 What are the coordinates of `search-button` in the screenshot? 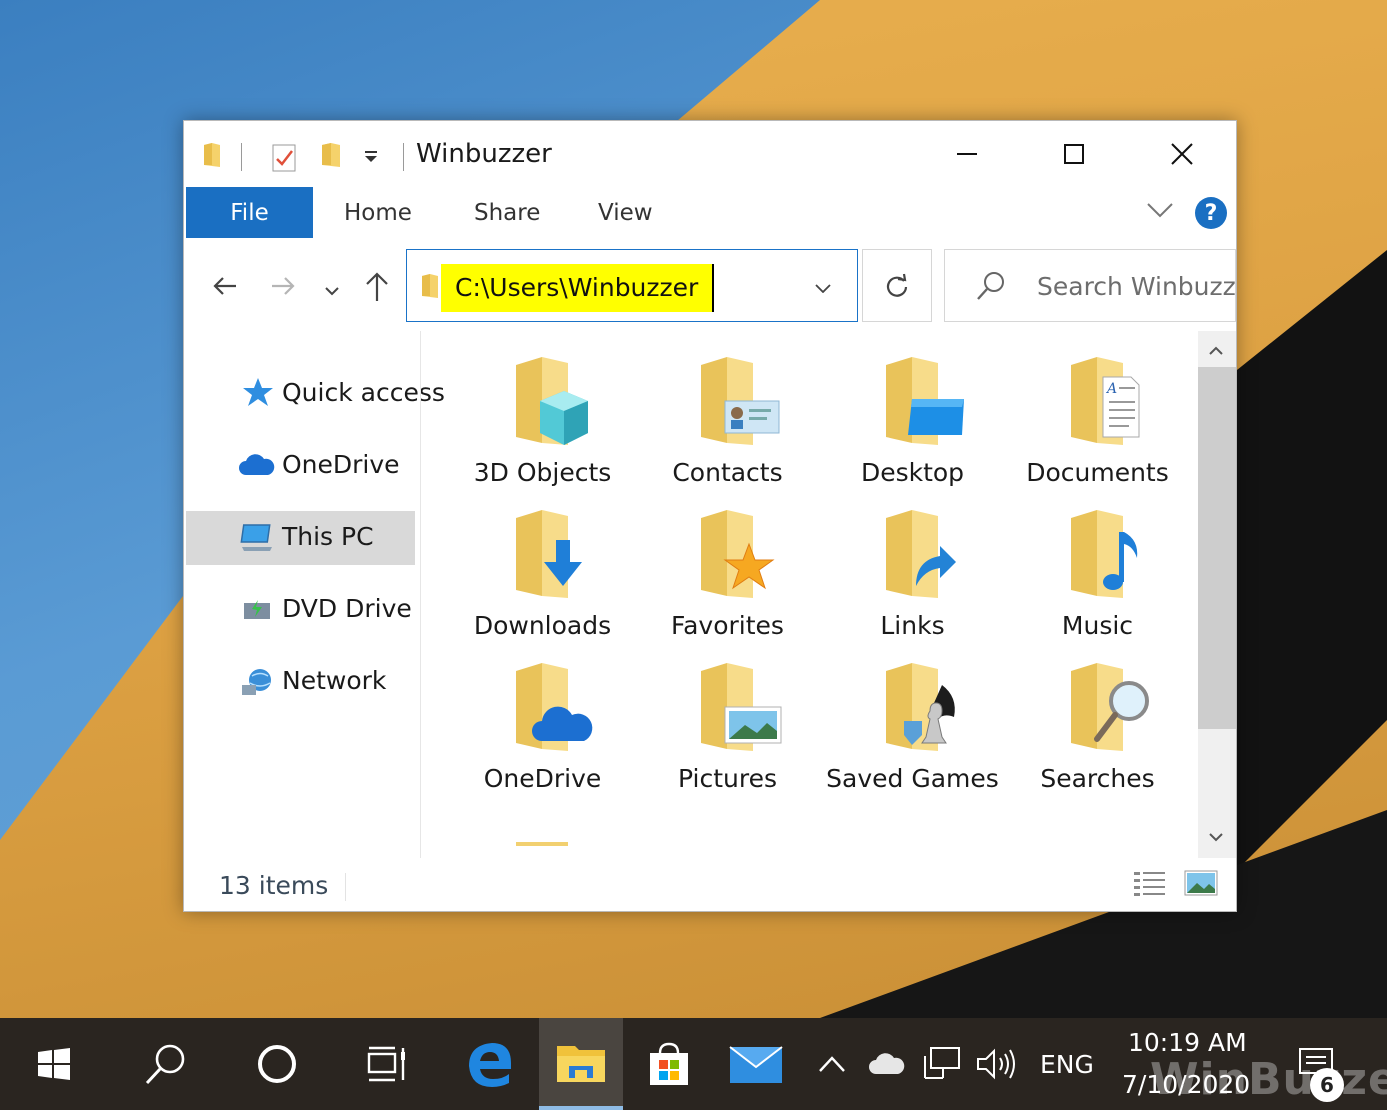 It's located at (166, 1064).